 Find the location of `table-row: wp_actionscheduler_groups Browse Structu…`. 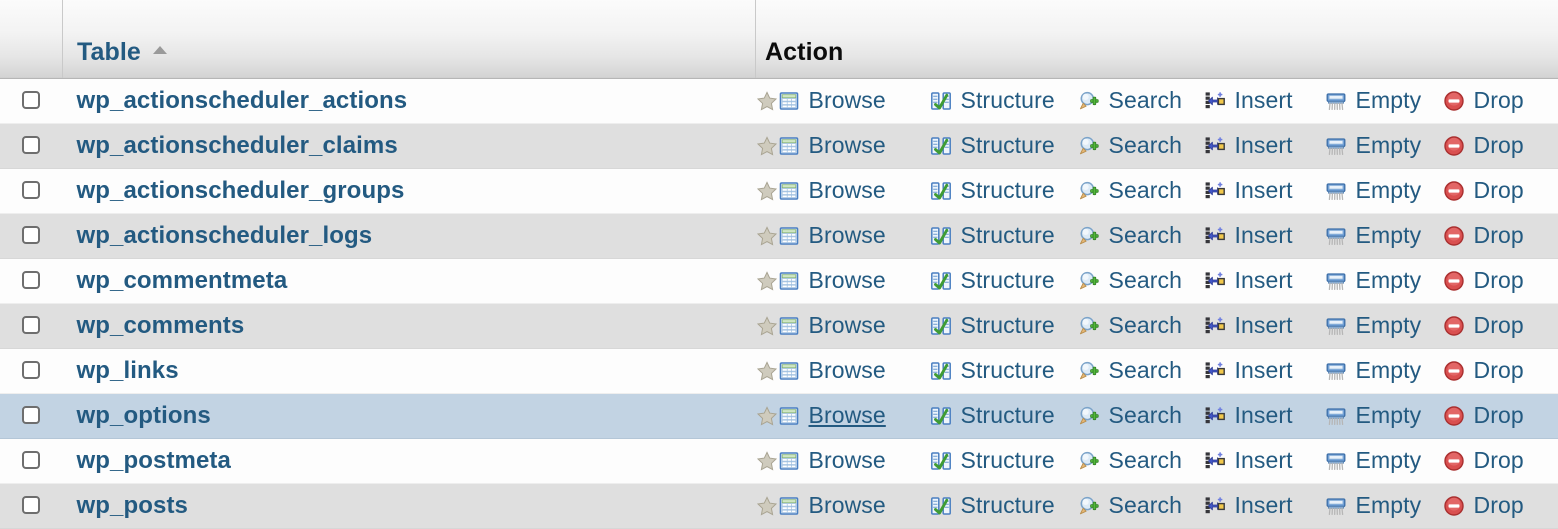

table-row: wp_actionscheduler_groups Browse Structu… is located at coordinates (779, 190).